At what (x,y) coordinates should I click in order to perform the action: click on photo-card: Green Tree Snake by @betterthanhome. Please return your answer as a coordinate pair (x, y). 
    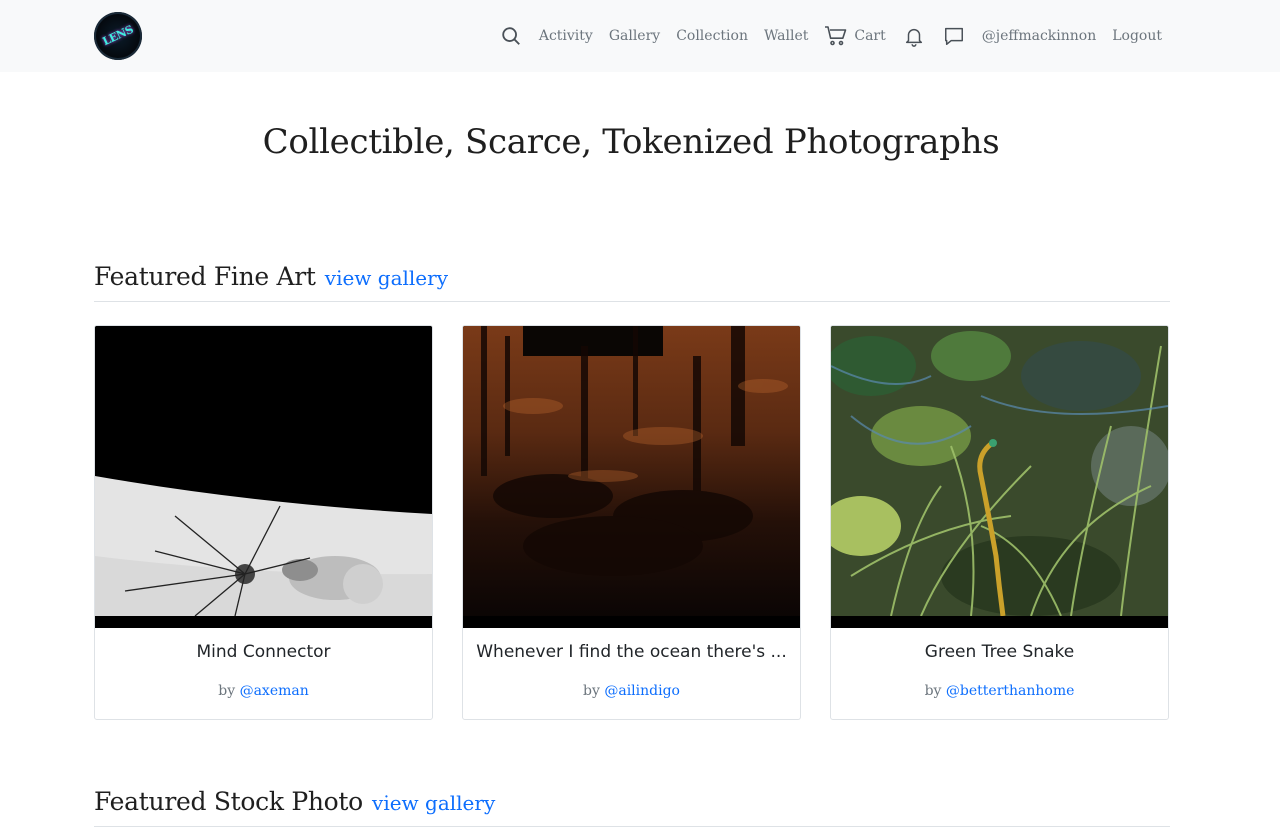
    Looking at the image, I should click on (999, 522).